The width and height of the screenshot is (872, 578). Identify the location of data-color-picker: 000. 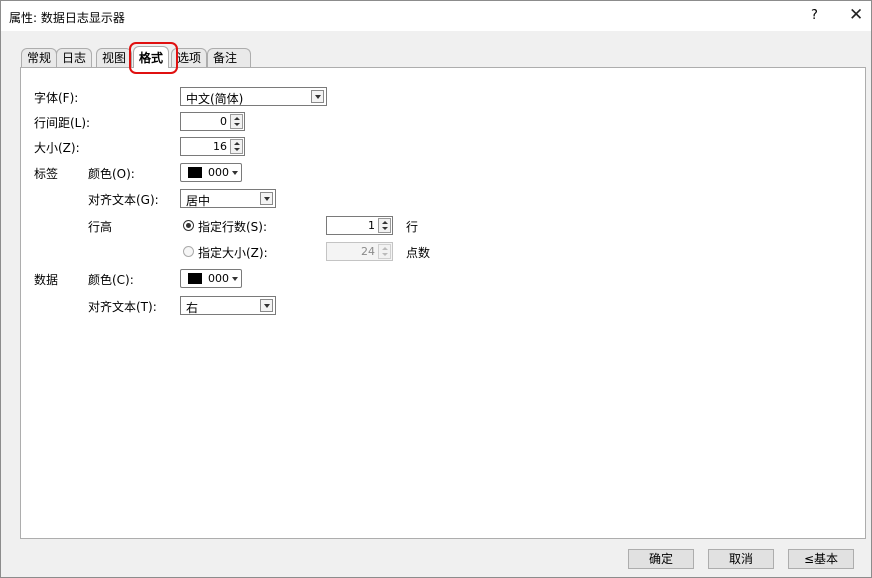
(211, 278).